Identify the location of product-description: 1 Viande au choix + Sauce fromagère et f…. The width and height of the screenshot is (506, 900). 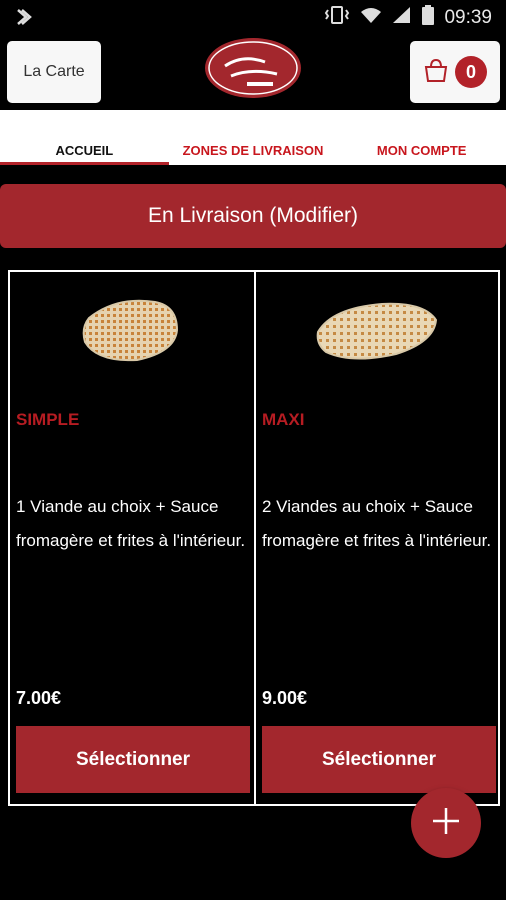
(131, 523).